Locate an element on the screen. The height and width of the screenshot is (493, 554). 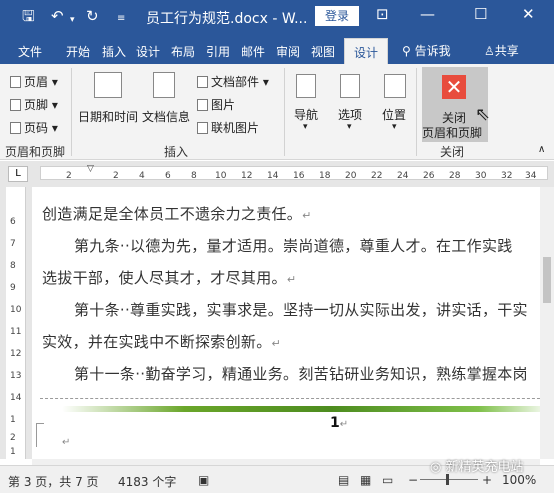
page-number-button: 页码 ▾ is located at coordinates (34, 127).